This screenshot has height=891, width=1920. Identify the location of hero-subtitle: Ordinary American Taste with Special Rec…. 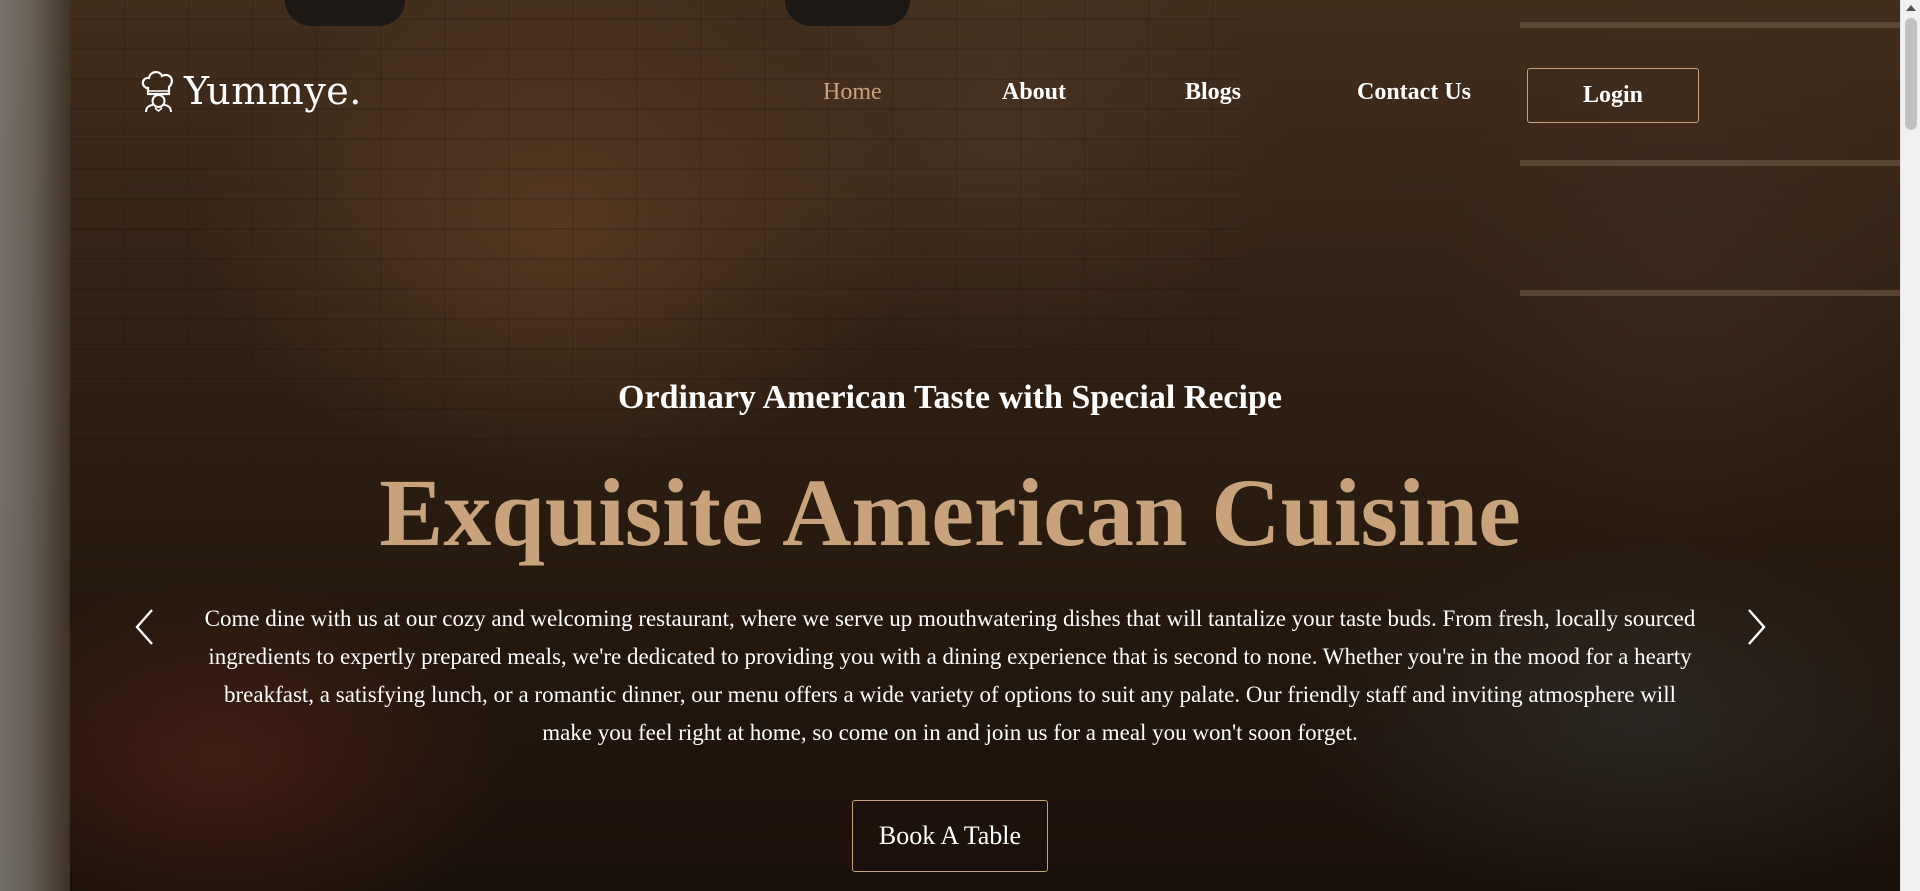
(950, 397).